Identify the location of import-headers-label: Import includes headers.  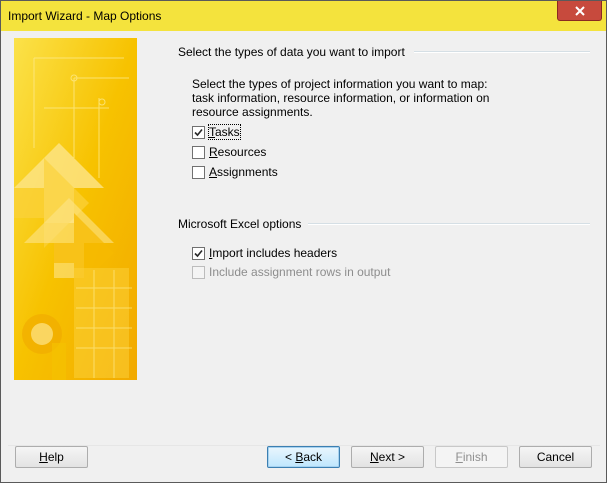
(273, 253).